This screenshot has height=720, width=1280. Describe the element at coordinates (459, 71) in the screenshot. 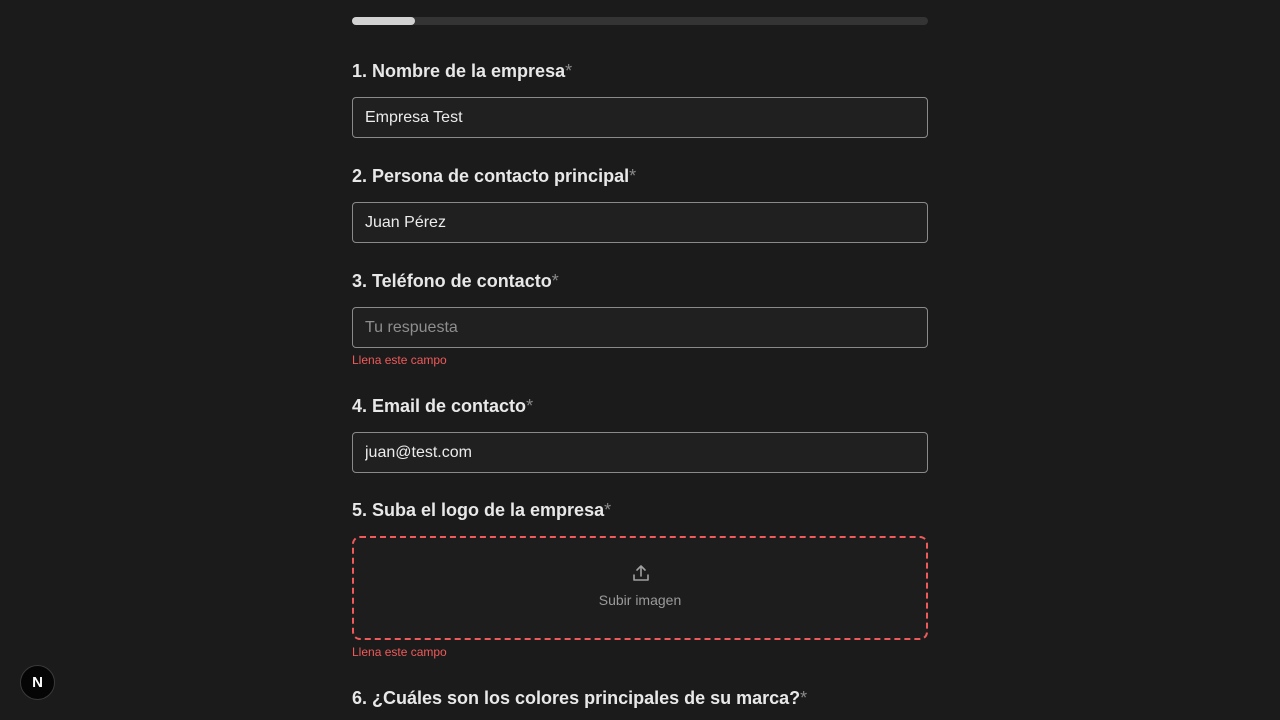

I see `question-1-text: 1. Nombre de la empresa` at that location.